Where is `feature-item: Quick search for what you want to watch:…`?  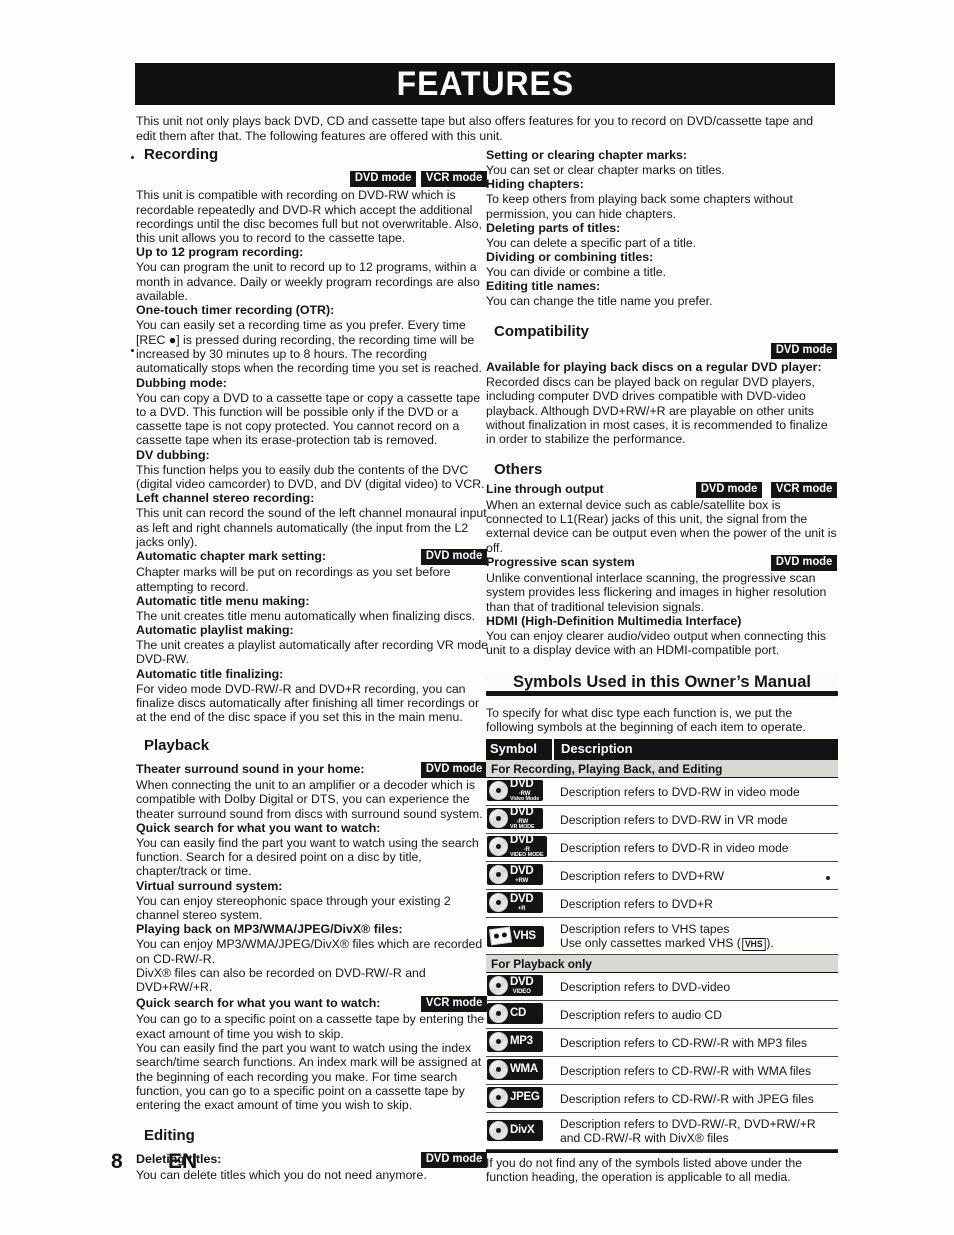
feature-item: Quick search for what you want to watch:… is located at coordinates (312, 1054).